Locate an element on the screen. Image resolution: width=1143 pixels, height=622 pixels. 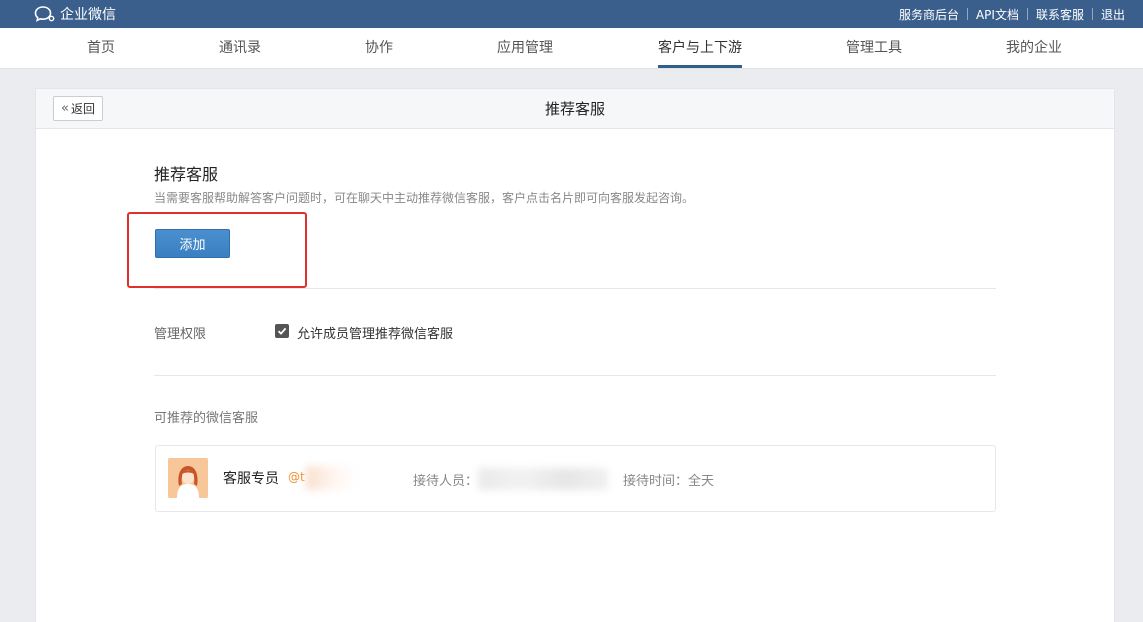
permission-label: 管理权限 is located at coordinates (180, 334).